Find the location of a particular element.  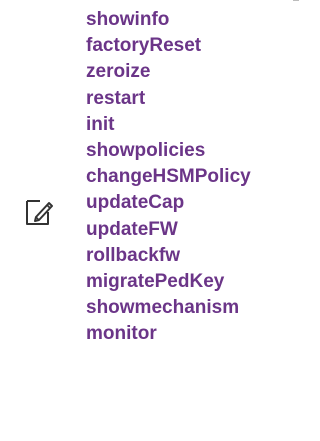

command-monitor: monitor is located at coordinates (168, 334).